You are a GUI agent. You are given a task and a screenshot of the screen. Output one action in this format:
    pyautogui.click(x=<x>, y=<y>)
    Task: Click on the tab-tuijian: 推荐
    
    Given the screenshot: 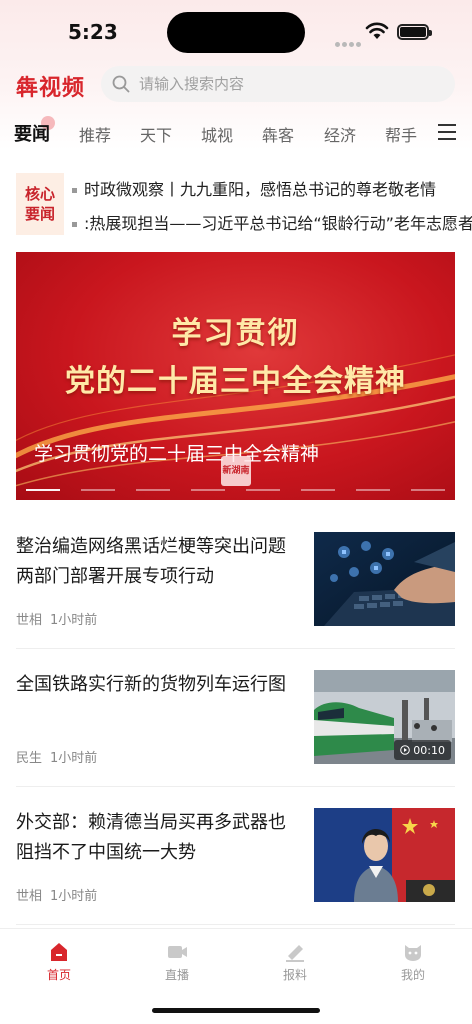 What is the action you would take?
    pyautogui.click(x=95, y=134)
    